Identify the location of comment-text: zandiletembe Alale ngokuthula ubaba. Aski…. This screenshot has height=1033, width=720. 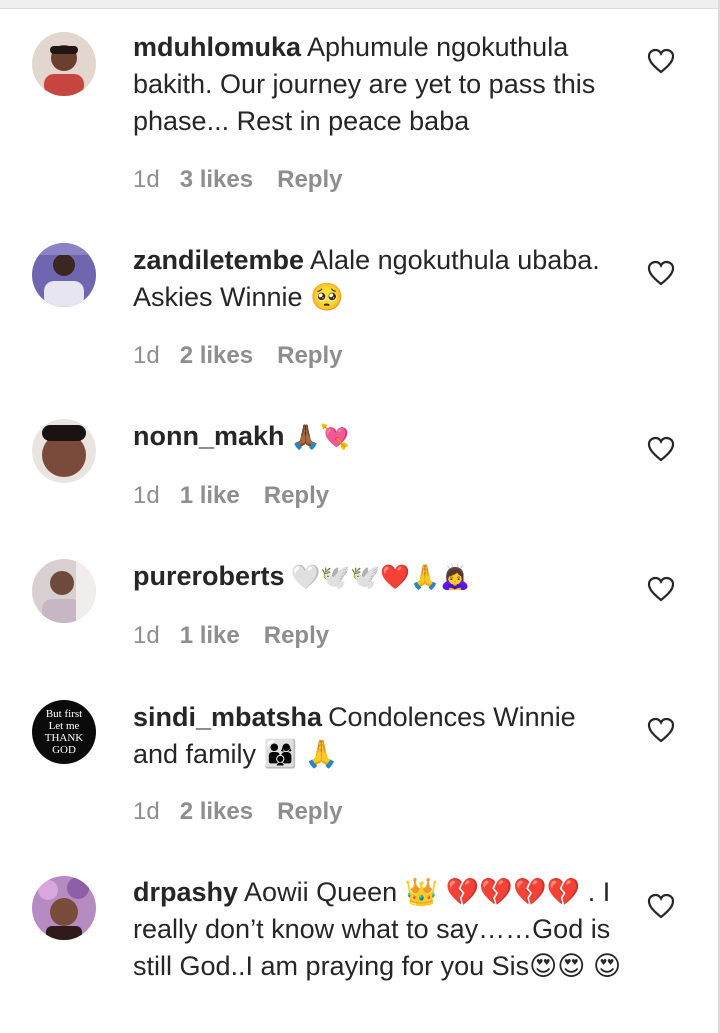
(378, 279).